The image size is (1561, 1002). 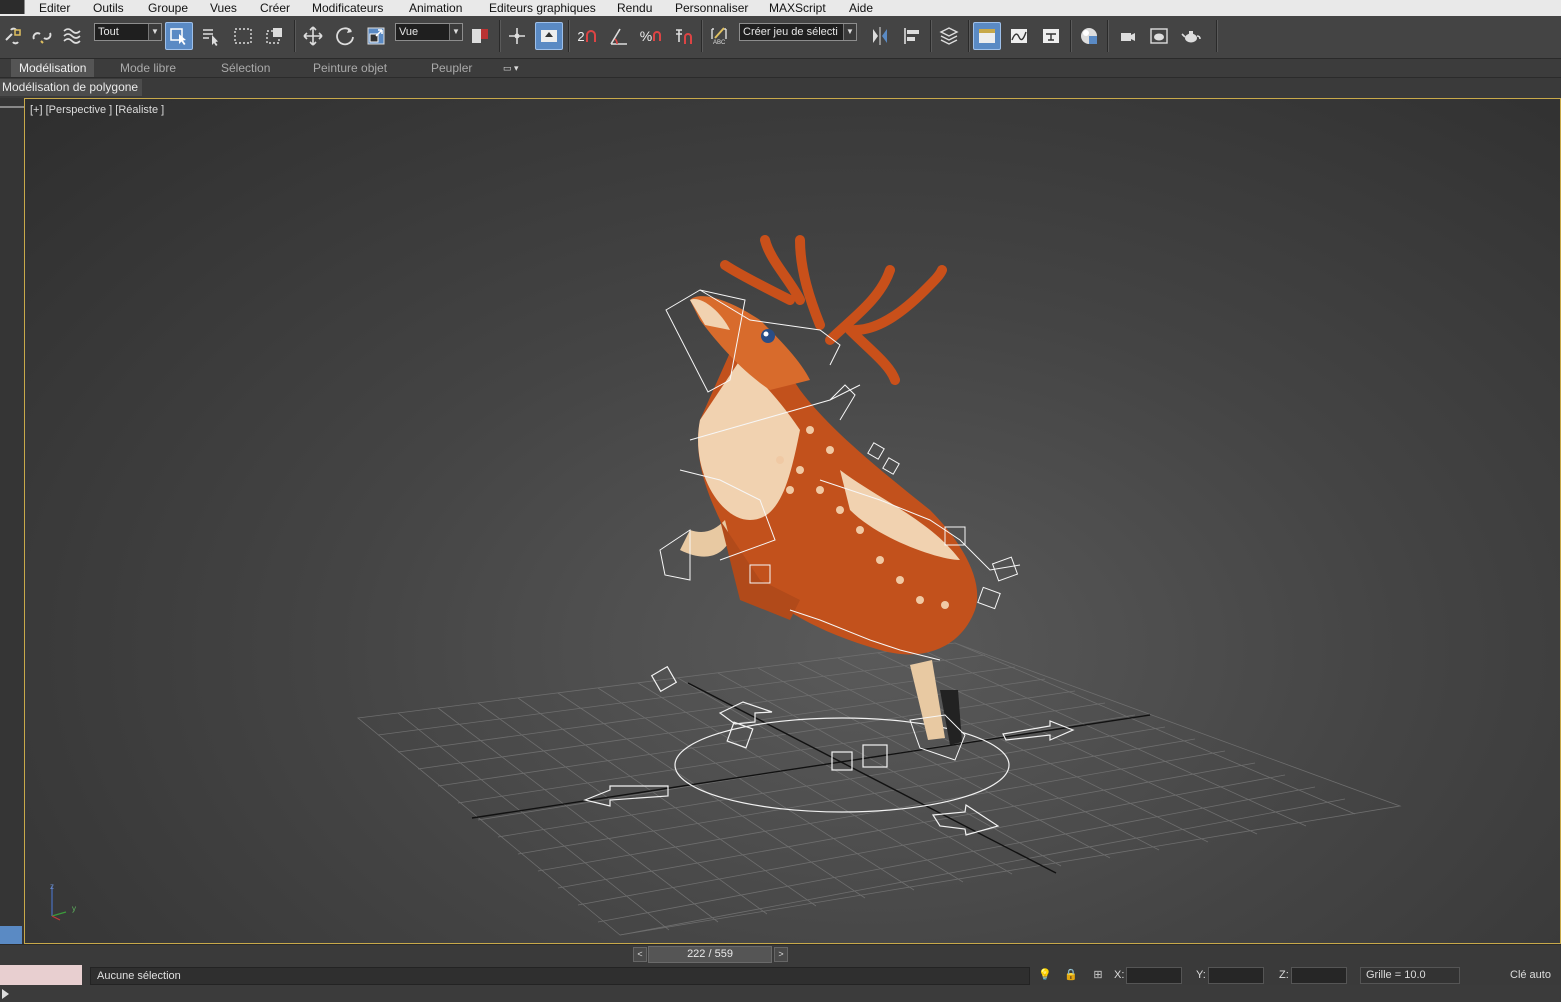 I want to click on percent-snap-button: %, so click(x=651, y=36).